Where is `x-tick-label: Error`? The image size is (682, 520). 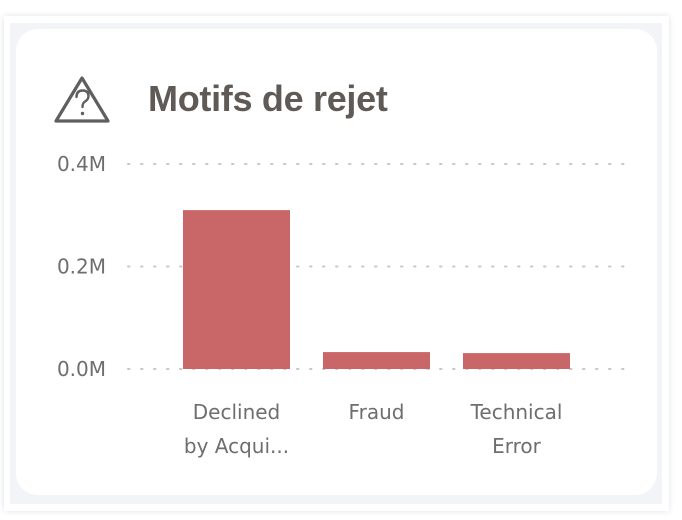
x-tick-label: Error is located at coordinates (517, 446).